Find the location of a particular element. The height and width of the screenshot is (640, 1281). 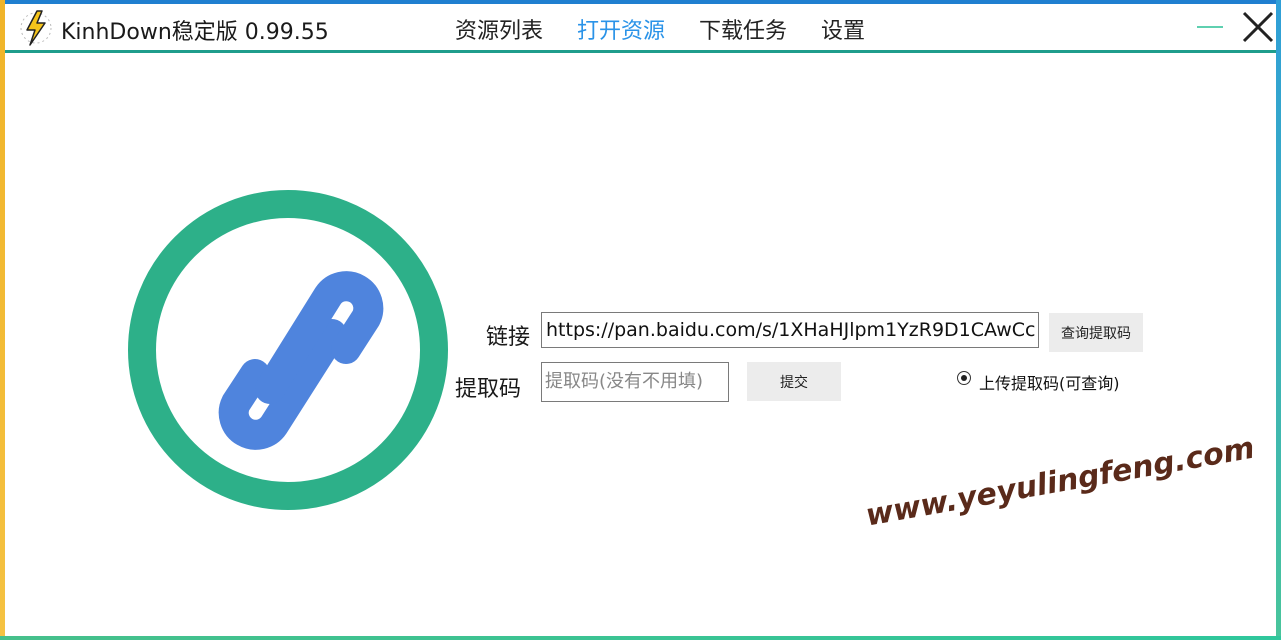

upload-code-radio is located at coordinates (964, 378).